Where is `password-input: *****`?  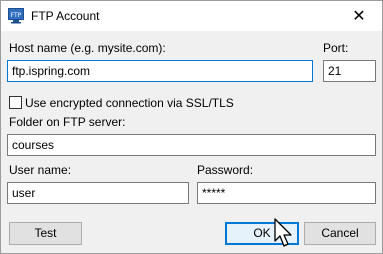 password-input: ***** is located at coordinates (286, 193).